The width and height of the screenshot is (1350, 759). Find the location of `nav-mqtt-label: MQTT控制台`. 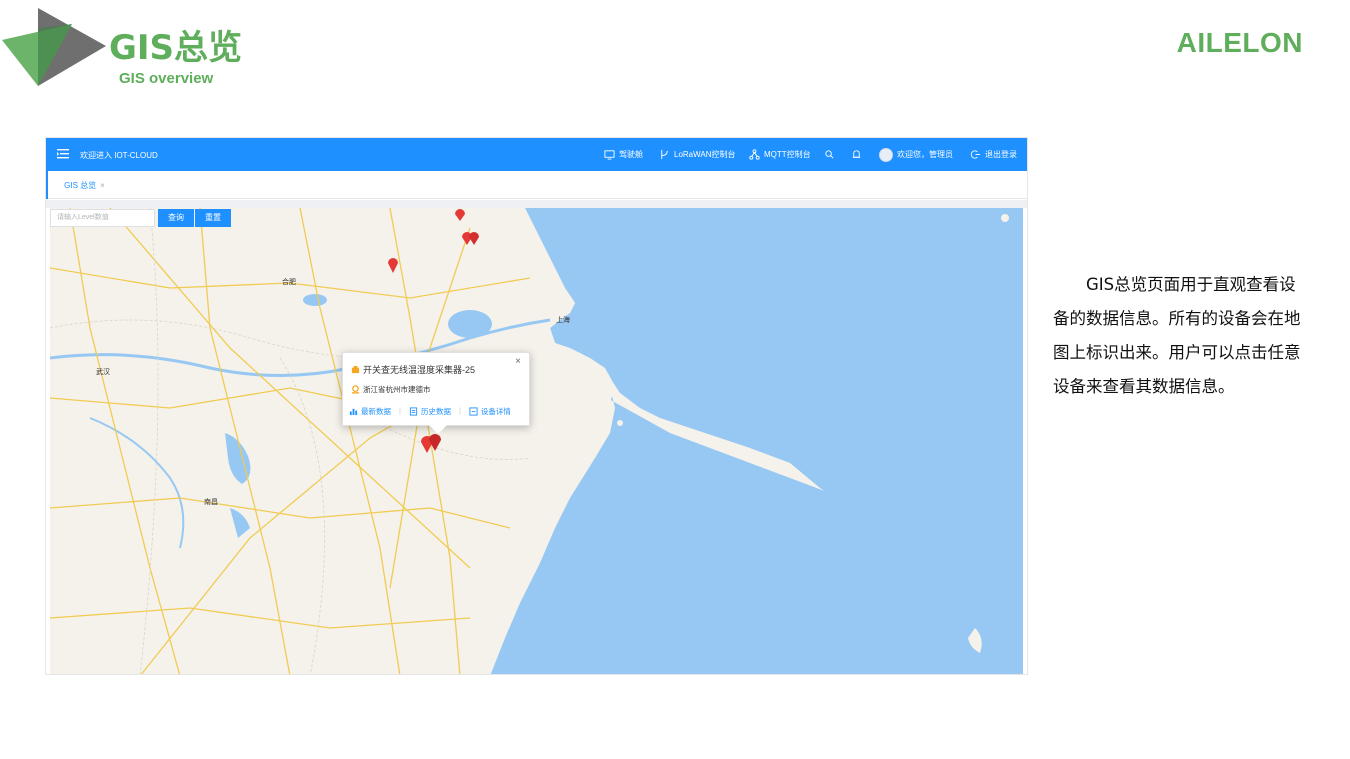

nav-mqtt-label: MQTT控制台 is located at coordinates (787, 154).